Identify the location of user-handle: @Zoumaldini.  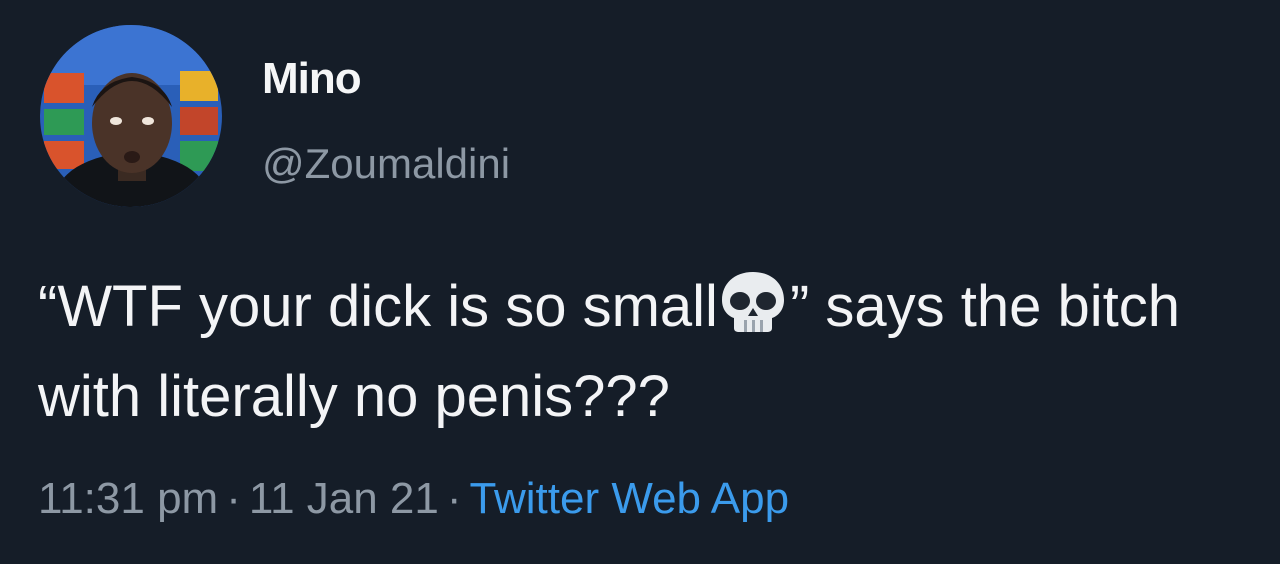
(386, 164).